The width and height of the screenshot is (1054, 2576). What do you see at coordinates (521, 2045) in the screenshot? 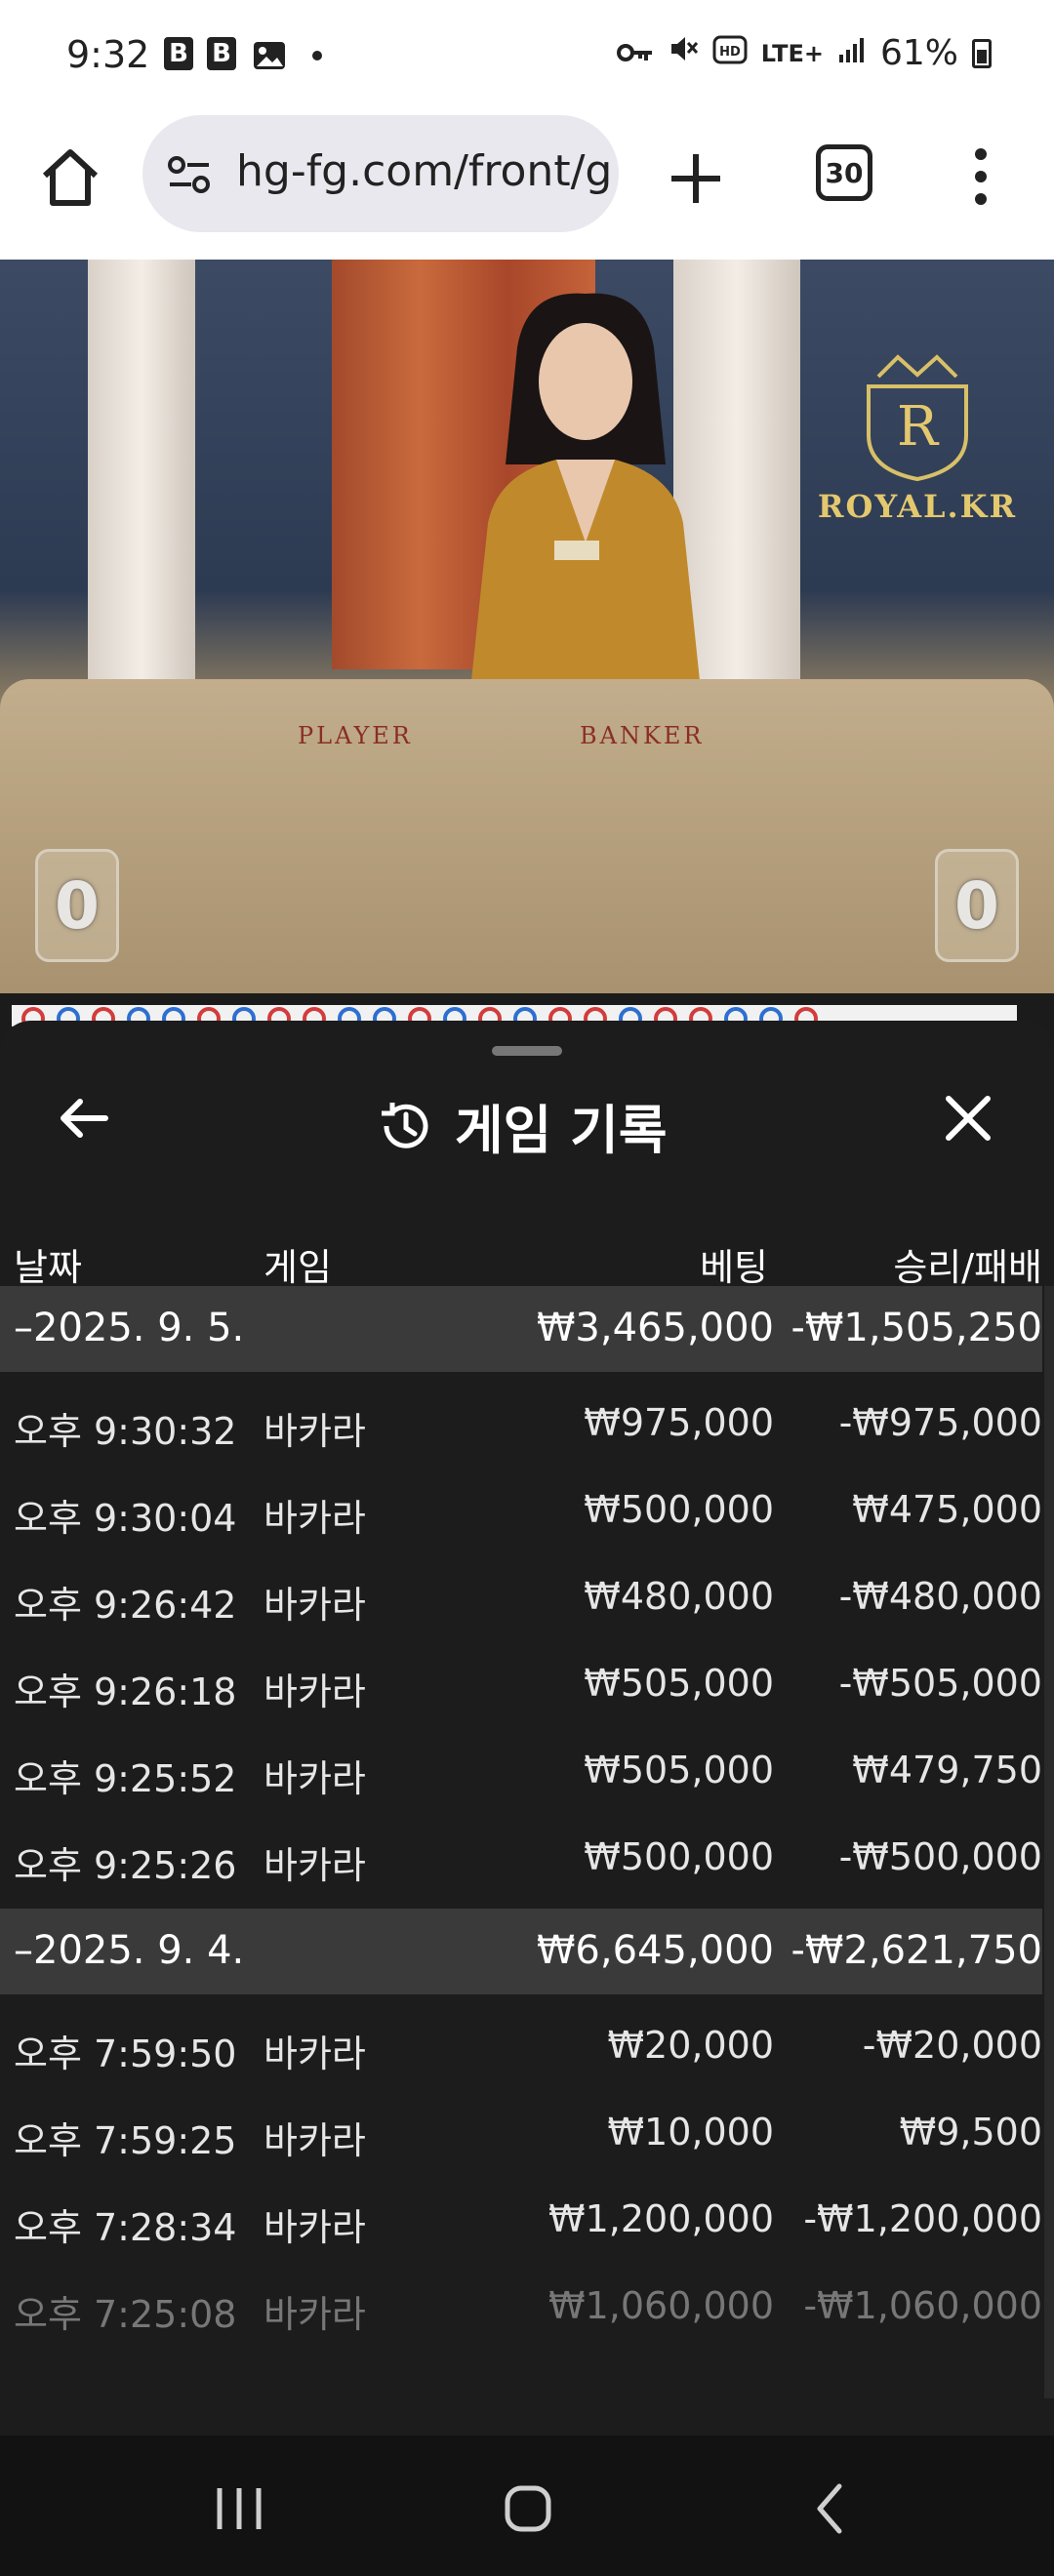
I see `table-row: 오후 7:59:50 바카라 ₩20,000 -₩20,000` at bounding box center [521, 2045].